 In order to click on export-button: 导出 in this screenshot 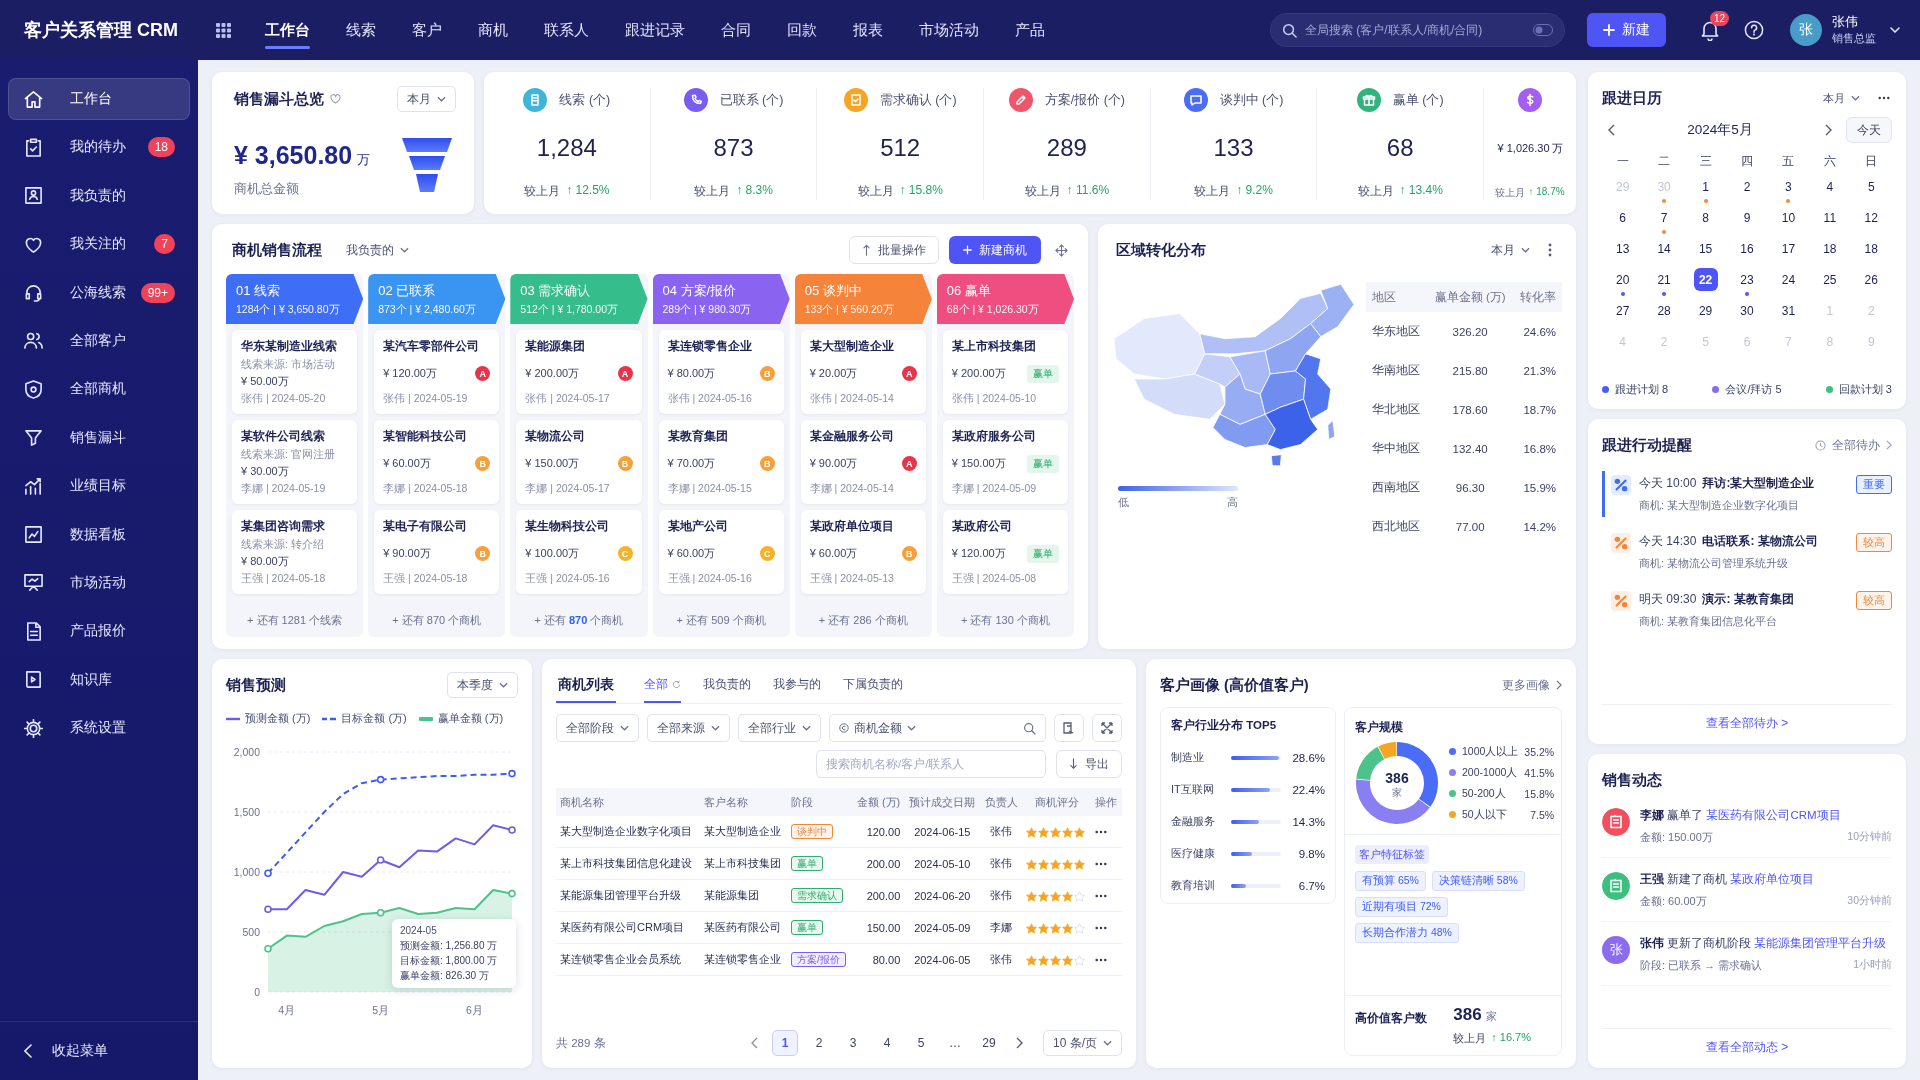, I will do `click(1089, 764)`.